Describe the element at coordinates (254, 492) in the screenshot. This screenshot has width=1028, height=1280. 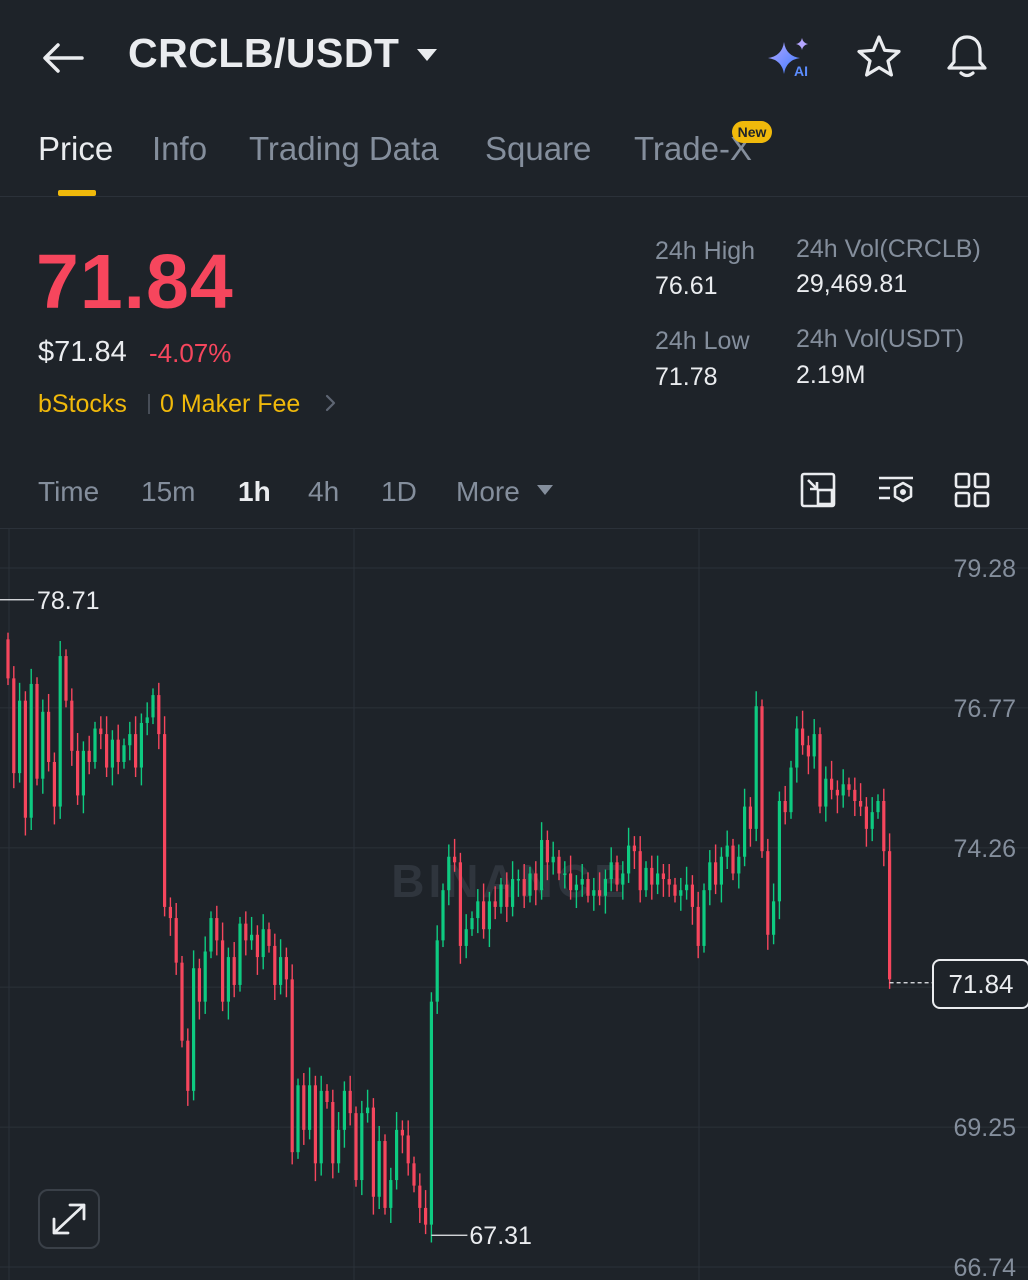
I see `timeframe-1h: 1h` at that location.